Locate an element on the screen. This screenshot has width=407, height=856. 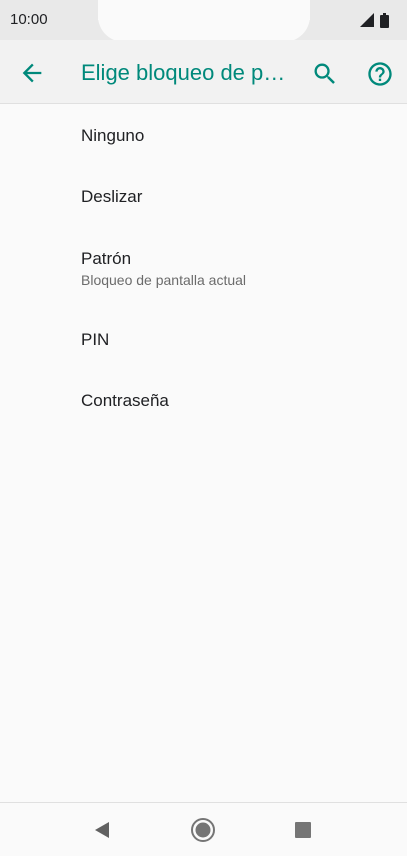
list-item-label: Patrón is located at coordinates (106, 258).